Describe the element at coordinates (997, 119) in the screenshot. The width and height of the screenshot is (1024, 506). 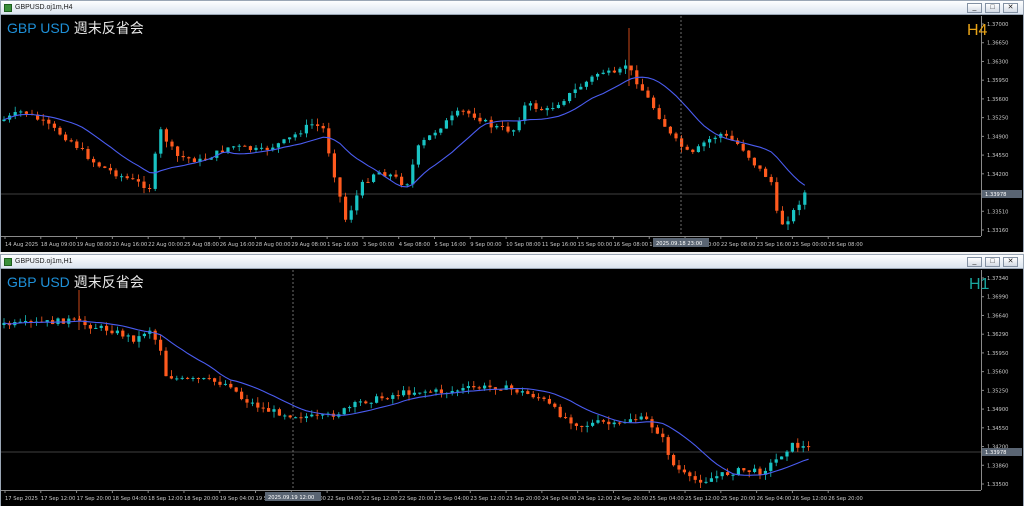
I see `price-tick-label: 1.35250` at that location.